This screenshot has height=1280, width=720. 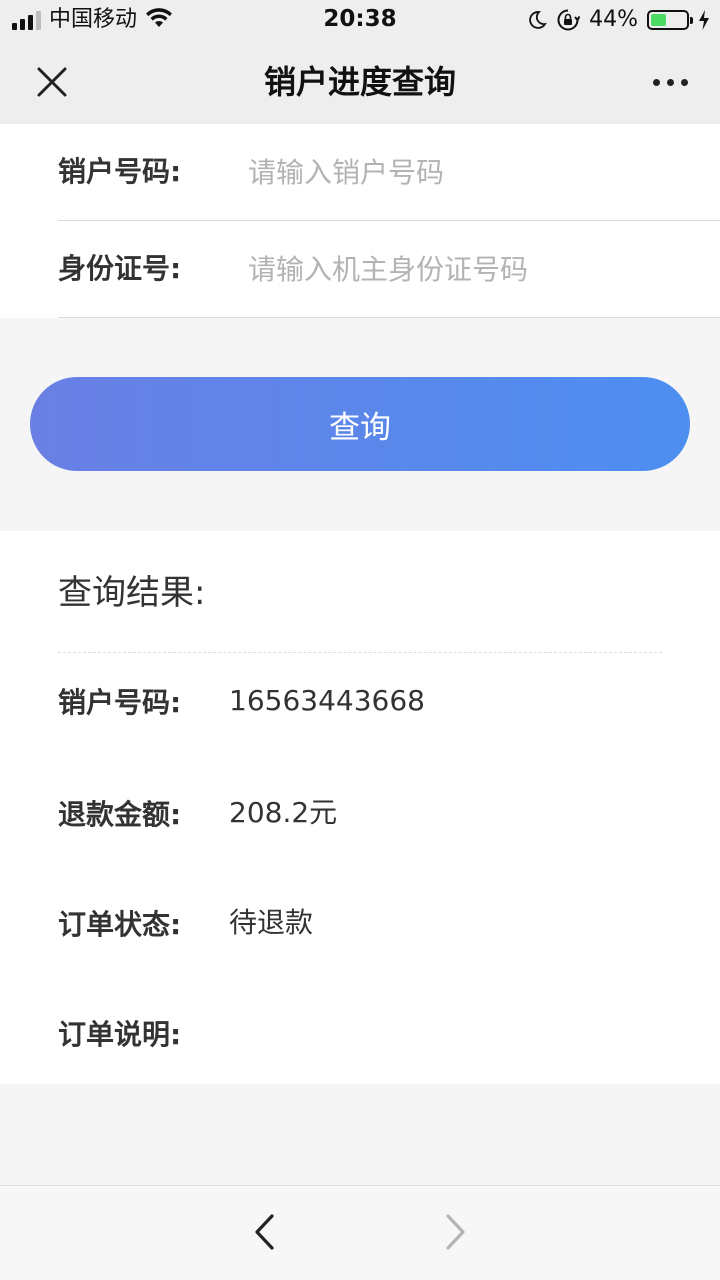 I want to click on page-title: 销户进度查询, so click(x=359, y=82).